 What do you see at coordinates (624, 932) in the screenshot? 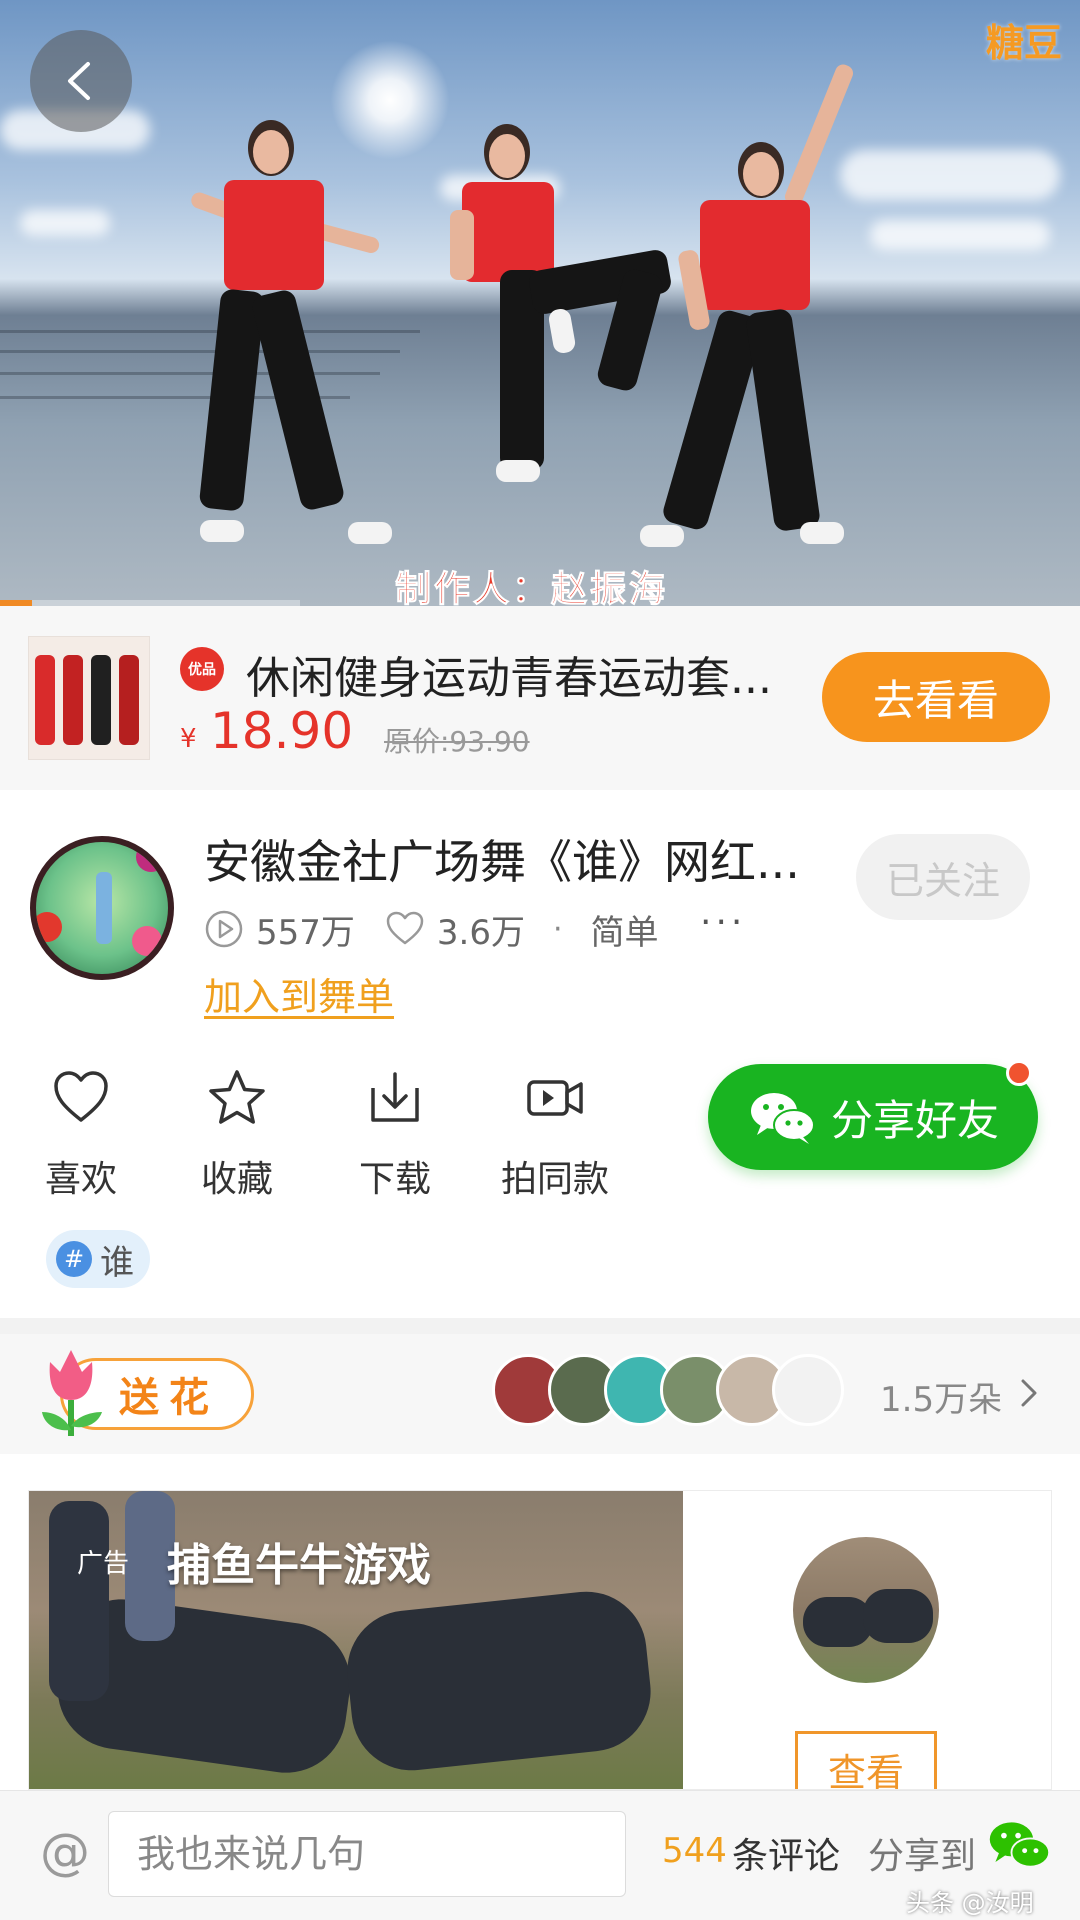
I see `difficulty: 简单` at bounding box center [624, 932].